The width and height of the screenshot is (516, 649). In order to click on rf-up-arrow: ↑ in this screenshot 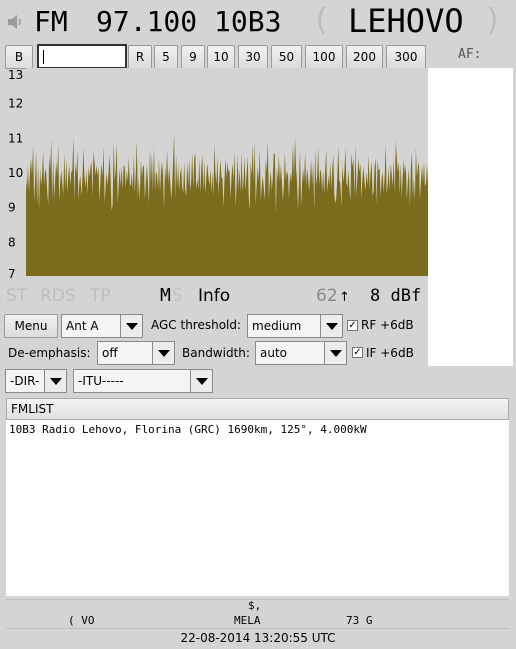, I will do `click(344, 297)`.